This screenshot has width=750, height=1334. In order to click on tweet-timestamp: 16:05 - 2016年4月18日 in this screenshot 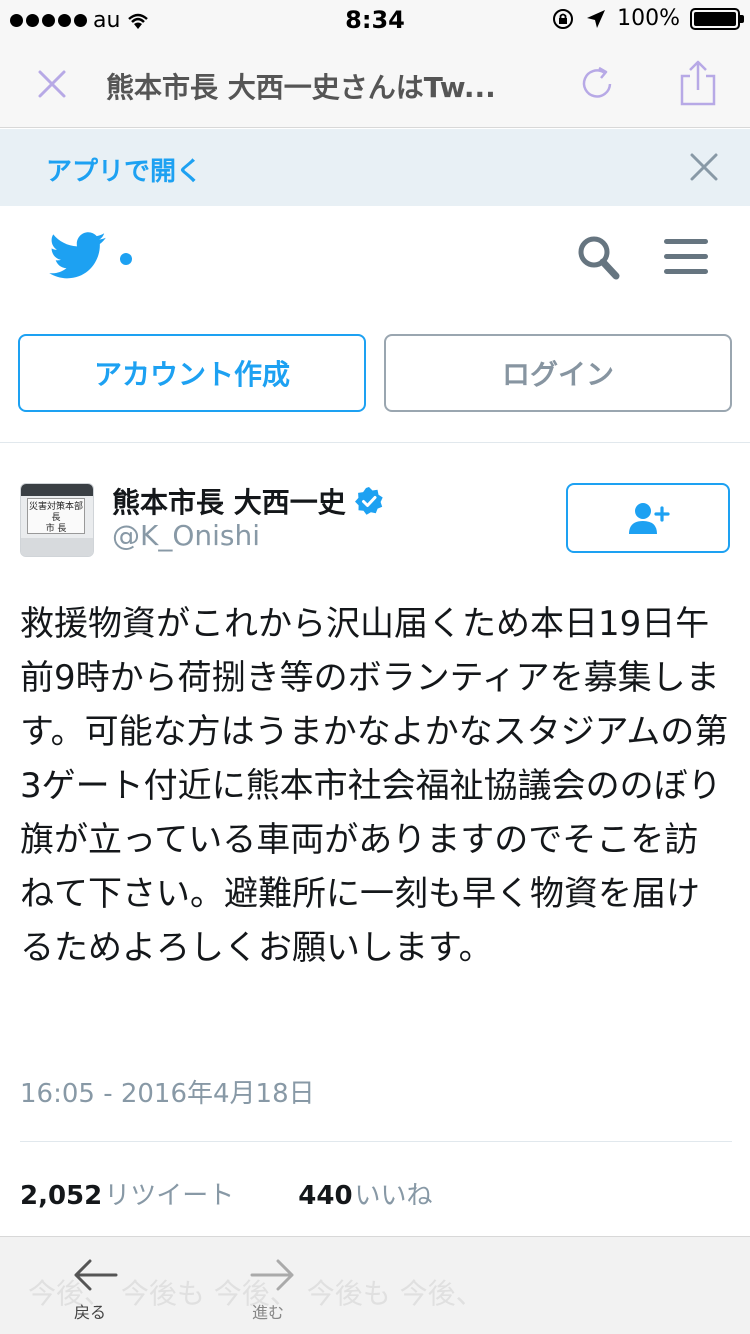, I will do `click(167, 1091)`.